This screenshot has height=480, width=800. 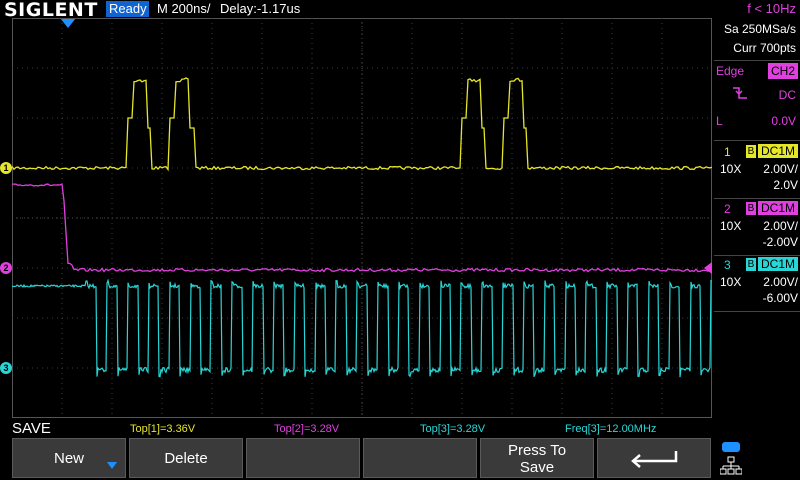 What do you see at coordinates (31, 428) in the screenshot?
I see `menu-title: SAVE` at bounding box center [31, 428].